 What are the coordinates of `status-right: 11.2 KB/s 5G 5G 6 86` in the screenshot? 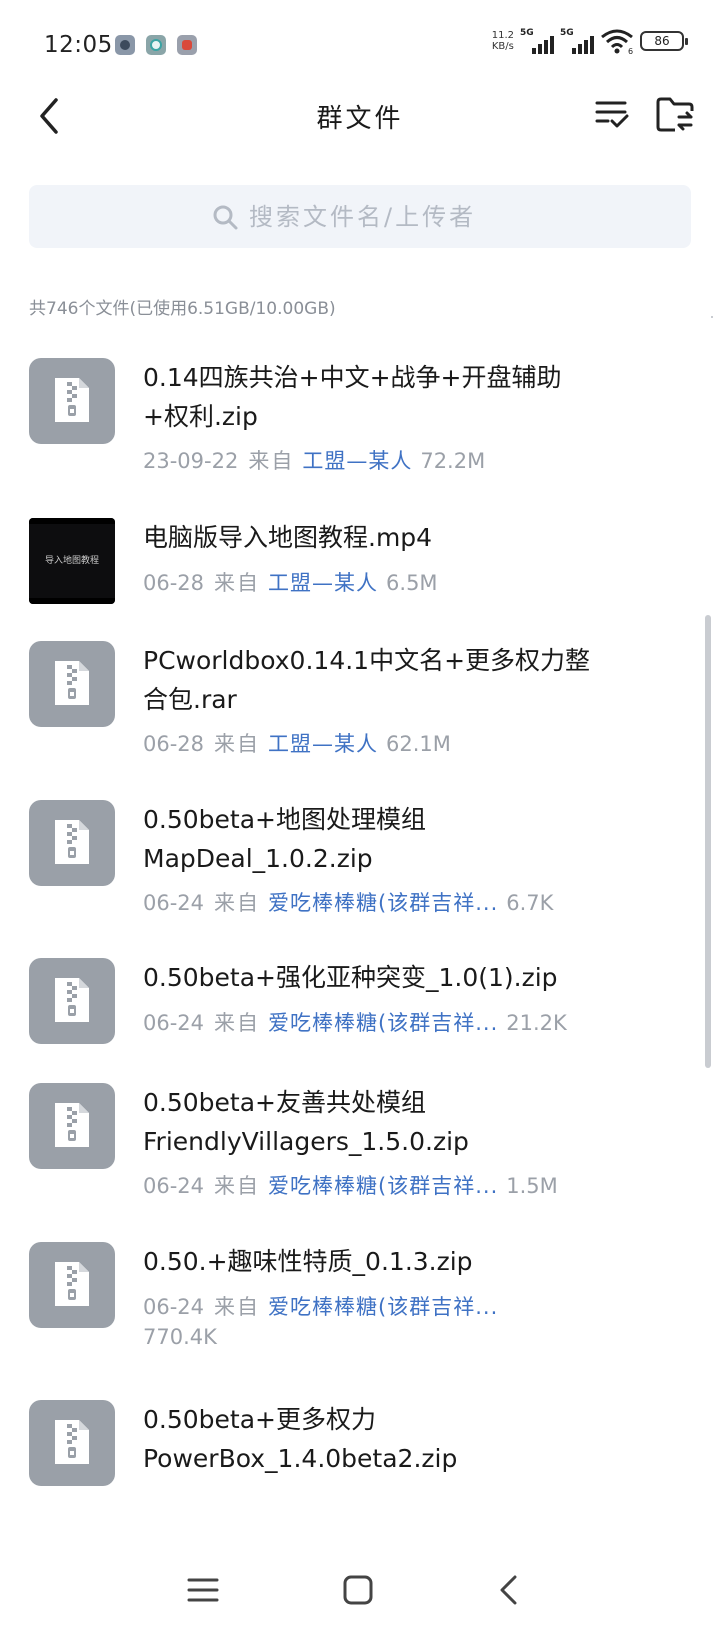 It's located at (589, 41).